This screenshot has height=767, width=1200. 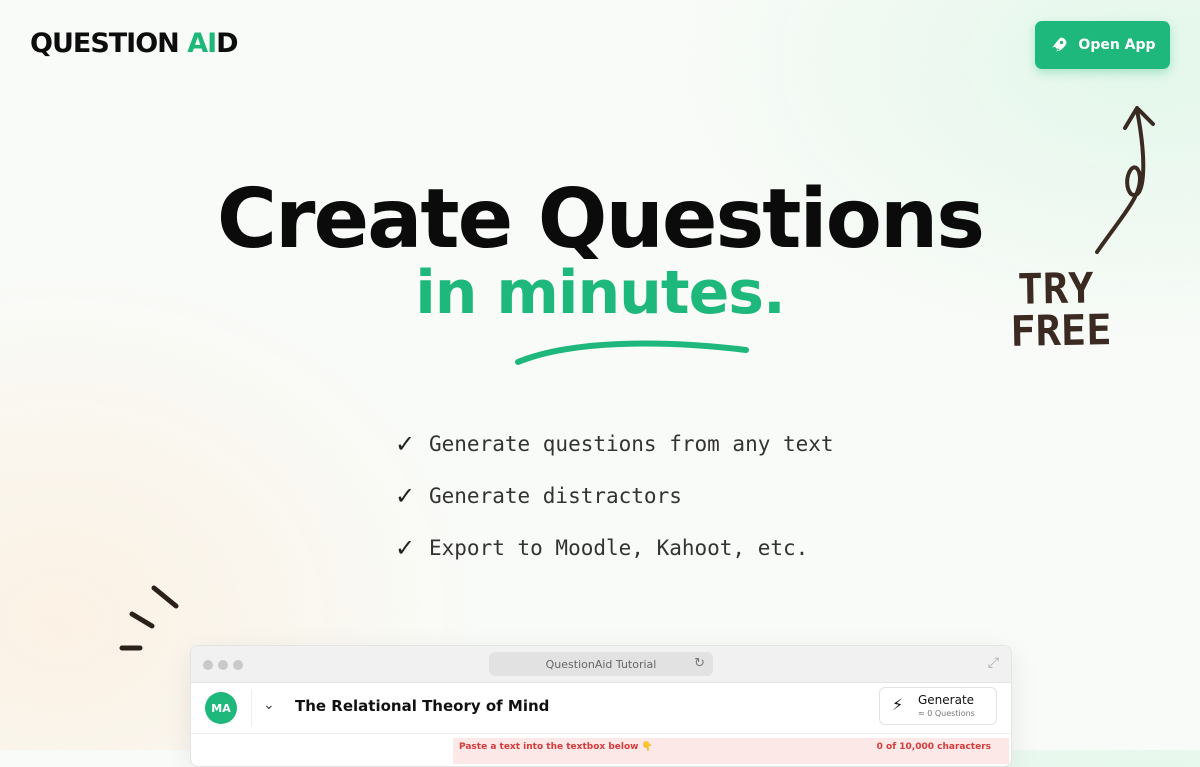 What do you see at coordinates (600, 219) in the screenshot?
I see `hero-title: Create Questions` at bounding box center [600, 219].